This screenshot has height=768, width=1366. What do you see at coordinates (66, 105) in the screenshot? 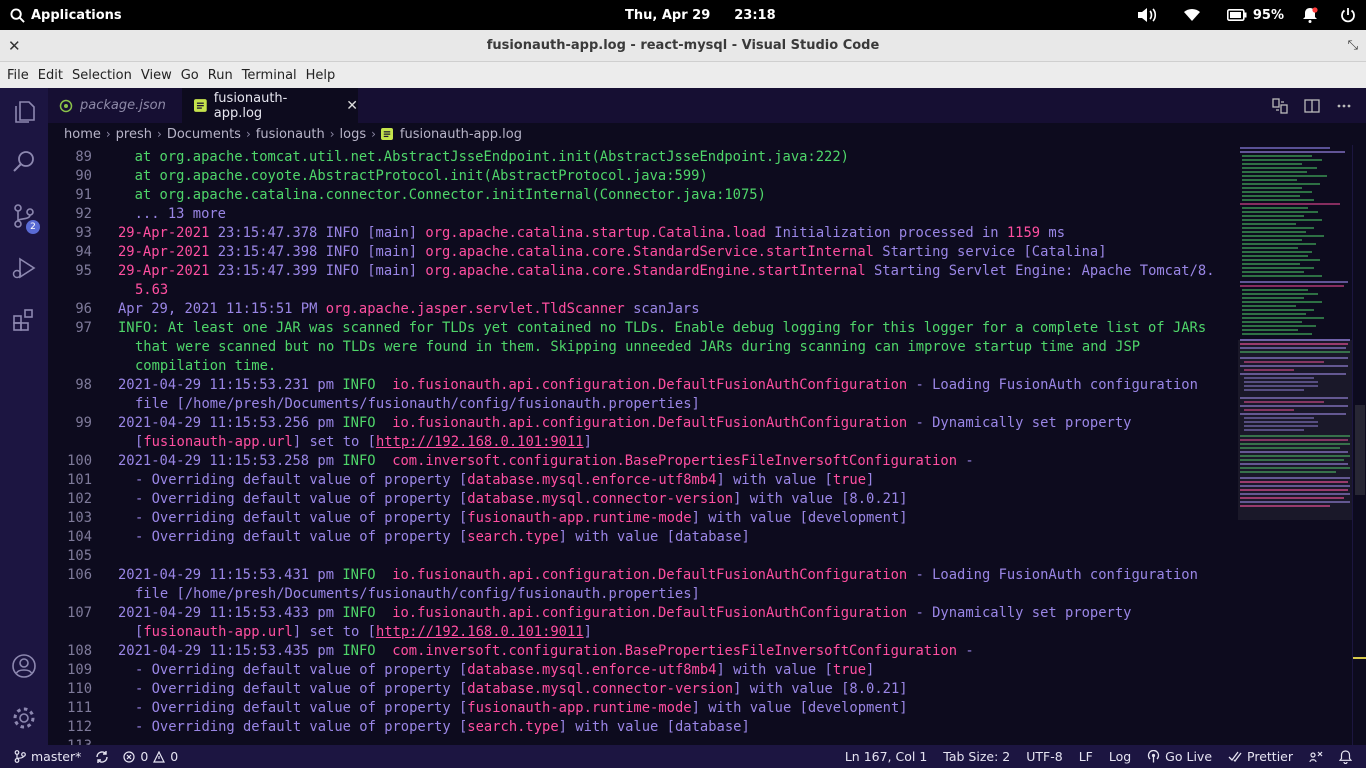
I see `json-file-icon` at bounding box center [66, 105].